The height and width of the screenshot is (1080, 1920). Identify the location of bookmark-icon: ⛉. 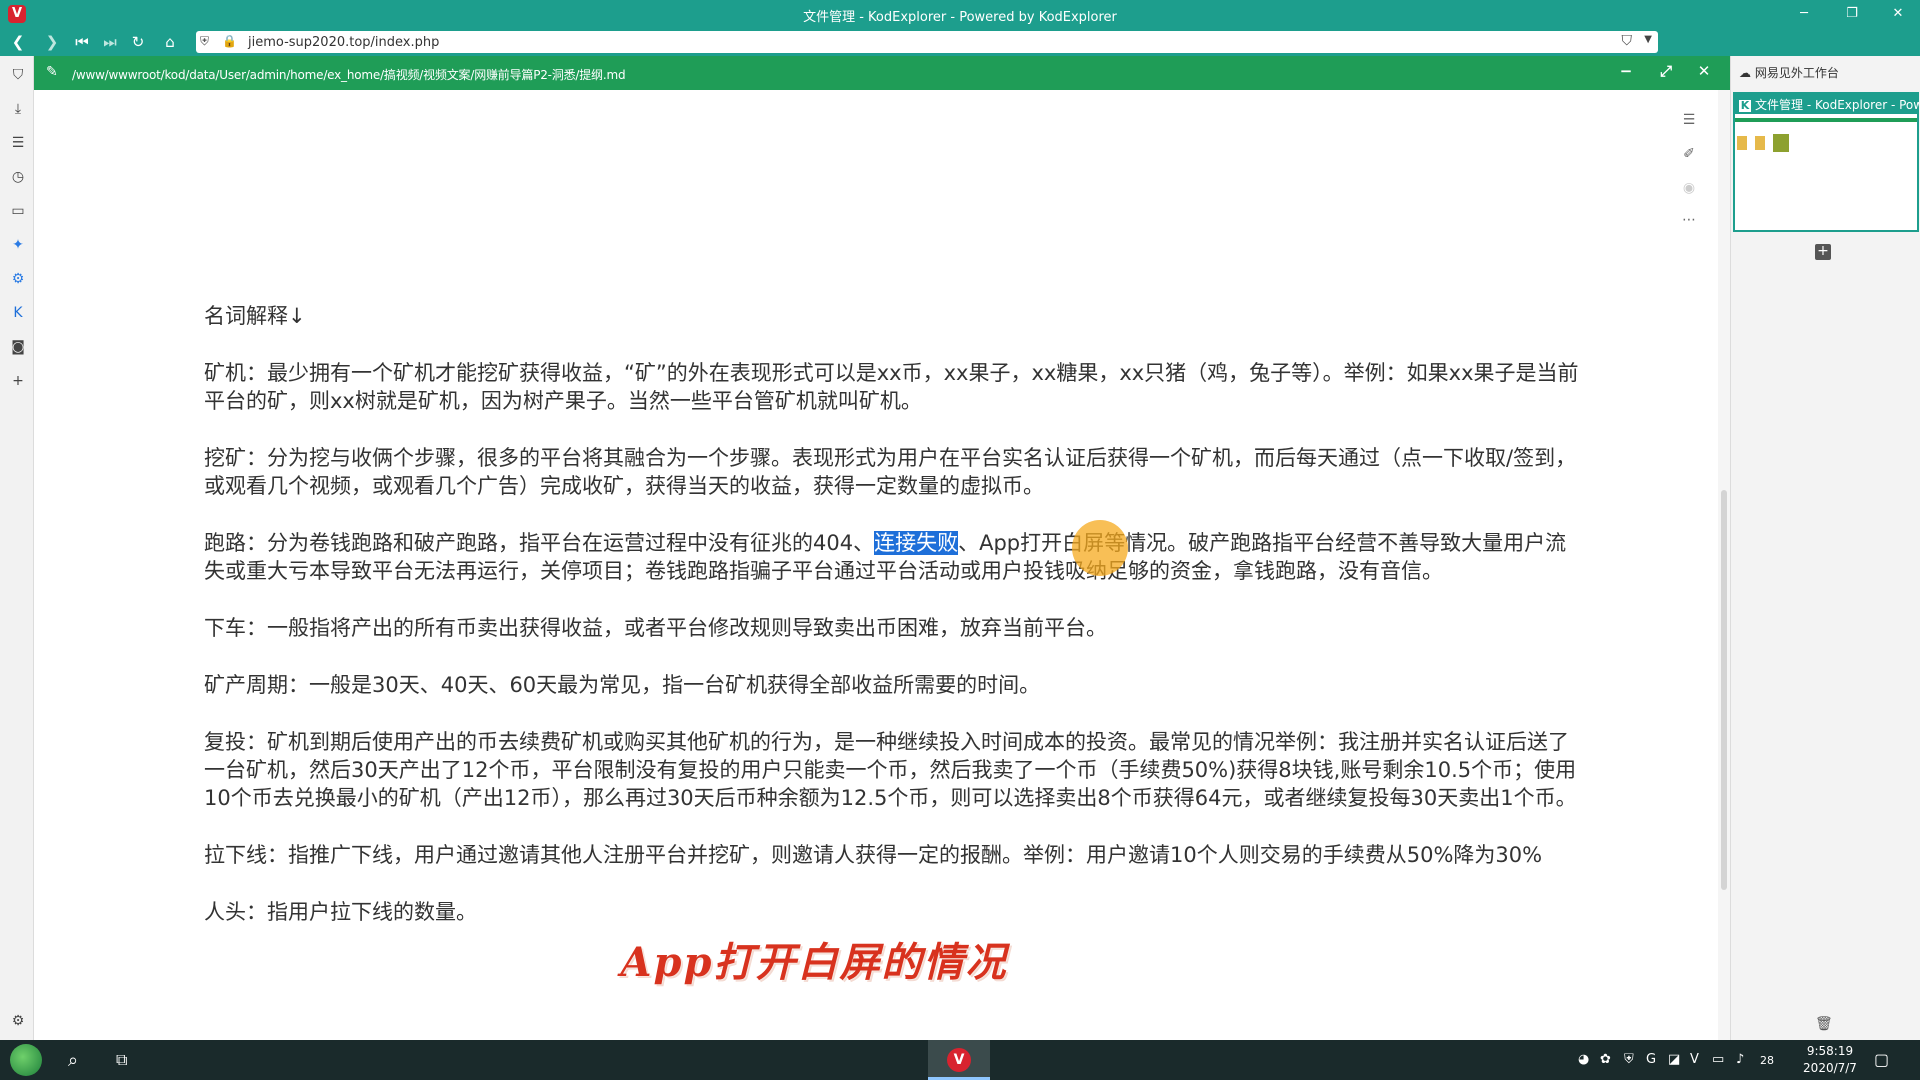
(1627, 41).